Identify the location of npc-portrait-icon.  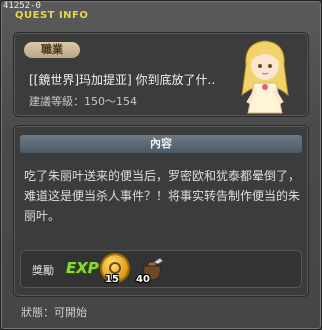
(265, 77).